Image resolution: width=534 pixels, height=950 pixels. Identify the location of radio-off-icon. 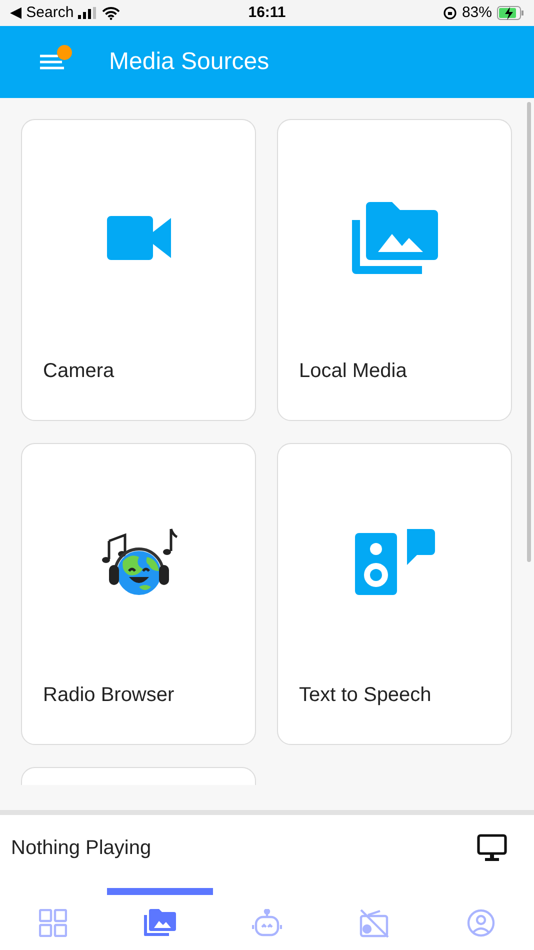
(373, 923).